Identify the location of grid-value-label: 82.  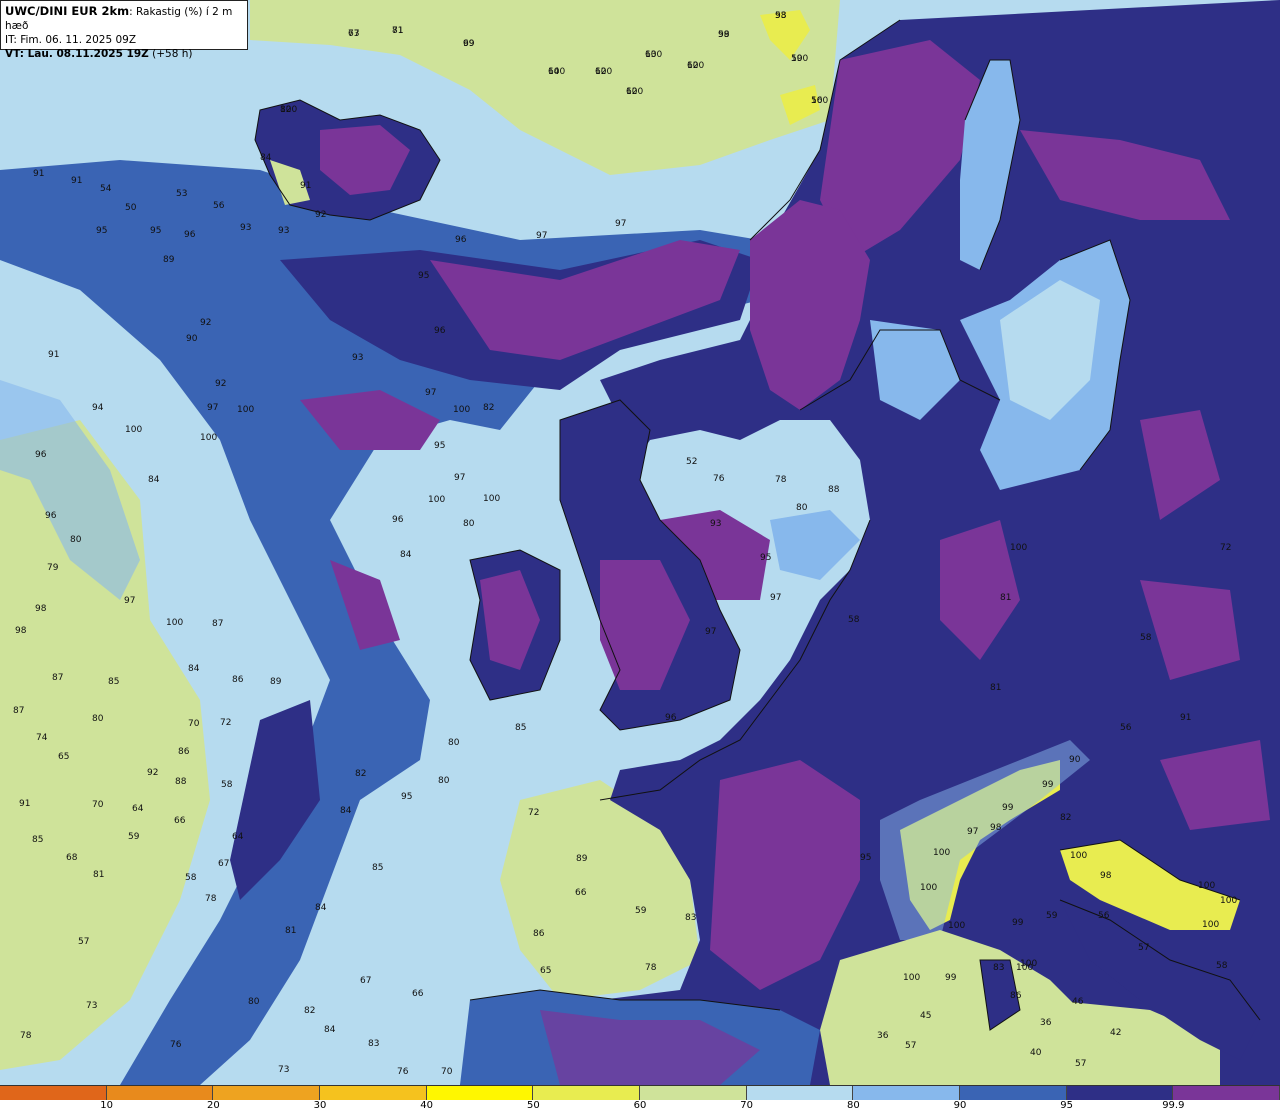
(309, 1011).